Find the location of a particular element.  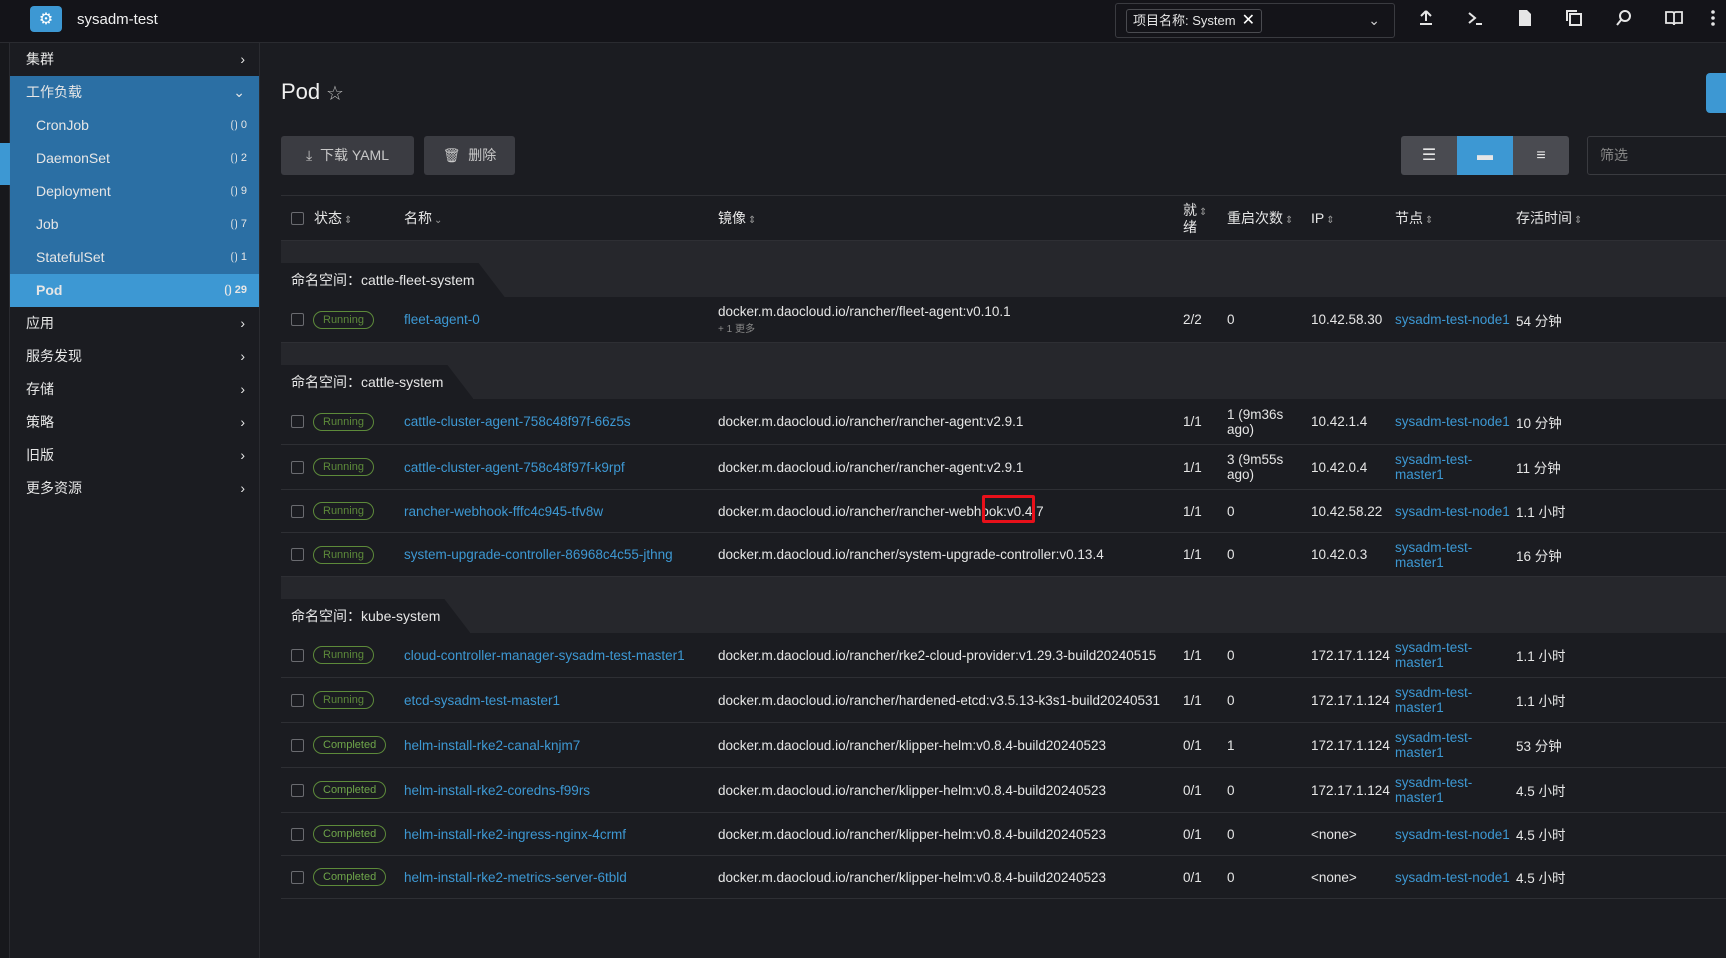

sidebar-item-deployment: Deployment ⟮⟯ 9 is located at coordinates (134, 191).